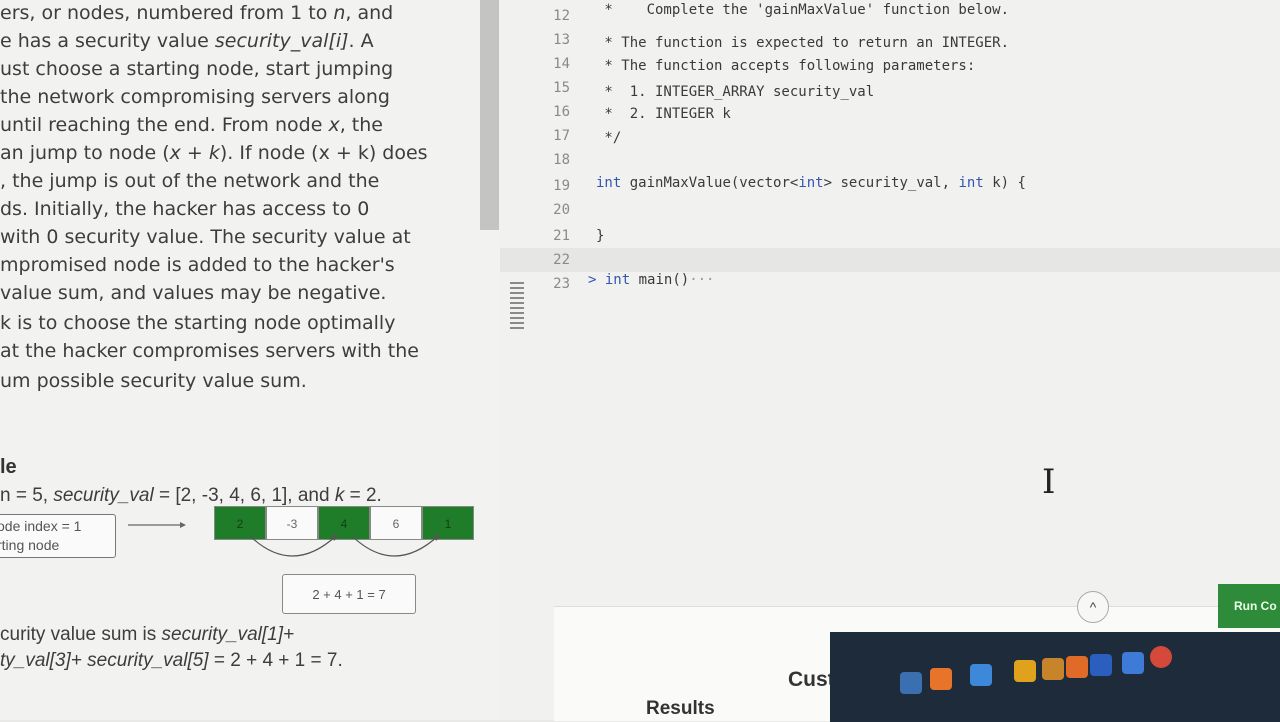  I want to click on line-number: 16, so click(561, 112).